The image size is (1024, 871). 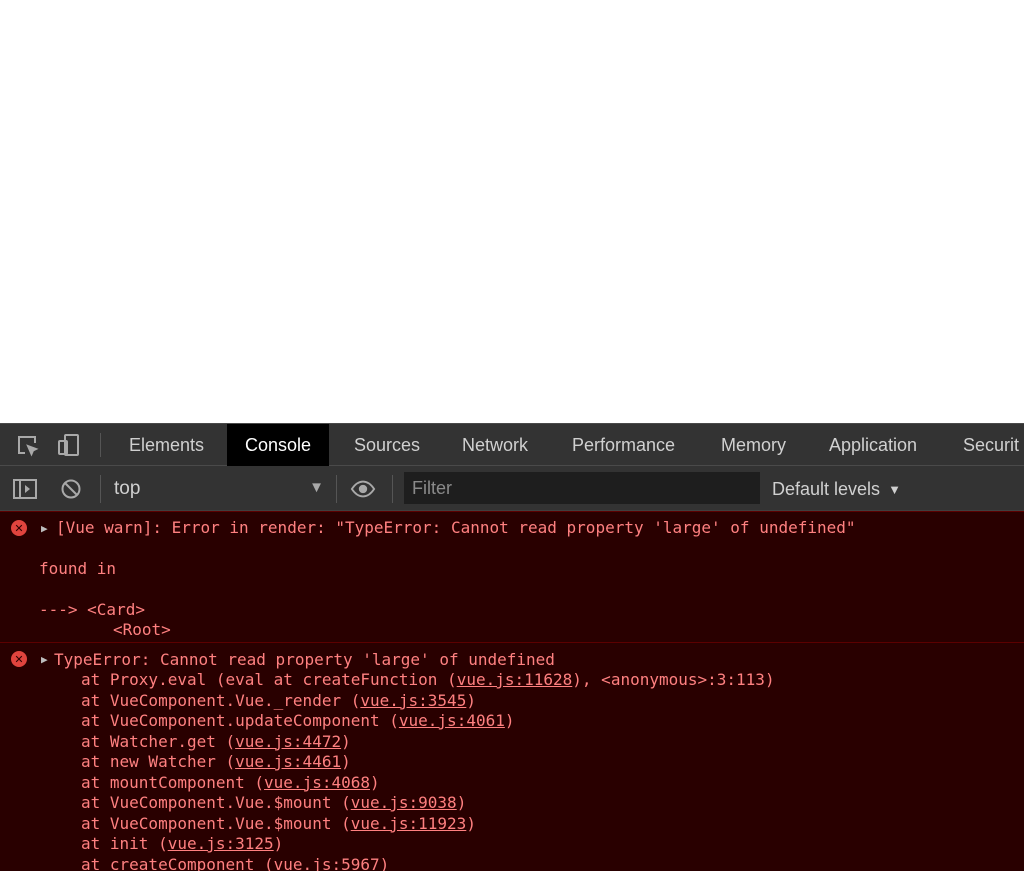 I want to click on console-toolbar: top ▼ Default levels ▼, so click(x=512, y=488).